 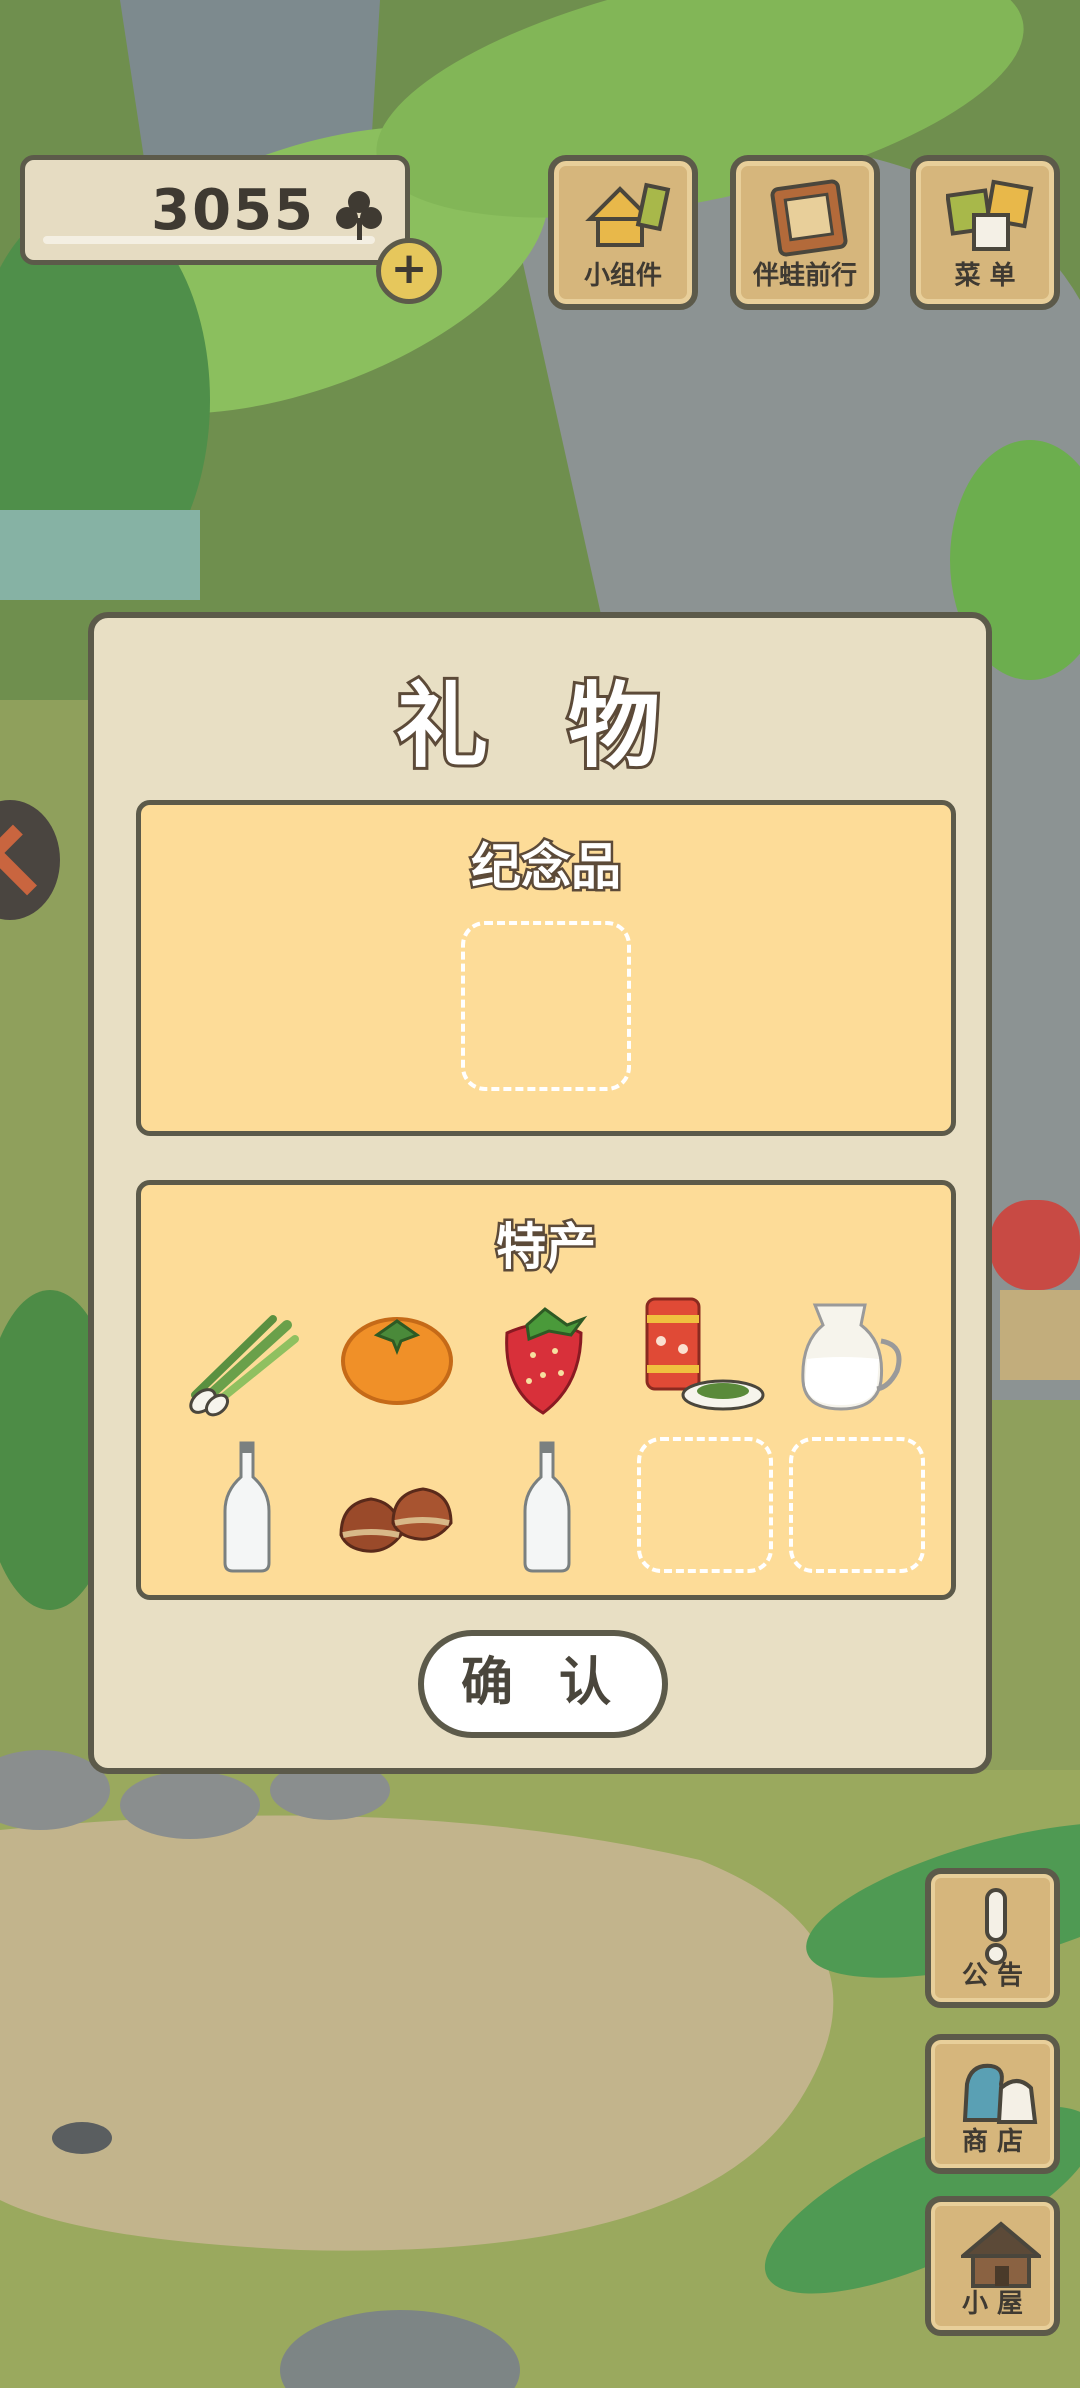 I want to click on chestnut-item, so click(x=397, y=1507).